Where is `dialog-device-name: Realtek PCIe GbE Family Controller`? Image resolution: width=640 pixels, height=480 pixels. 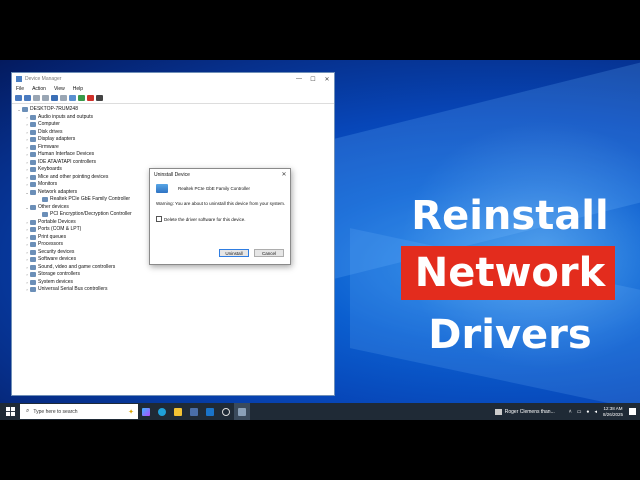 dialog-device-name: Realtek PCIe GbE Family Controller is located at coordinates (214, 188).